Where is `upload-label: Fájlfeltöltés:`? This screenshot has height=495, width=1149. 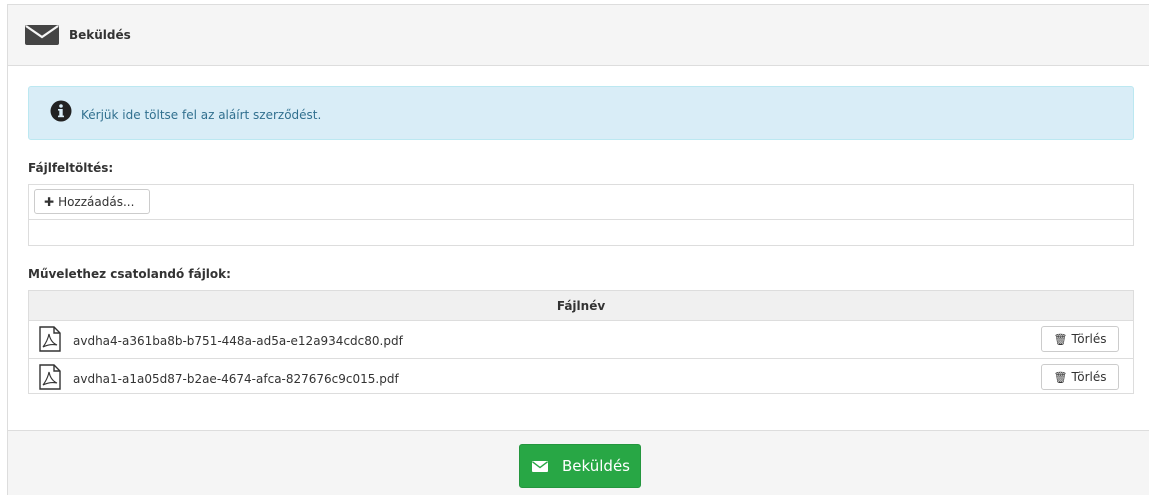 upload-label: Fájlfeltöltés: is located at coordinates (71, 168).